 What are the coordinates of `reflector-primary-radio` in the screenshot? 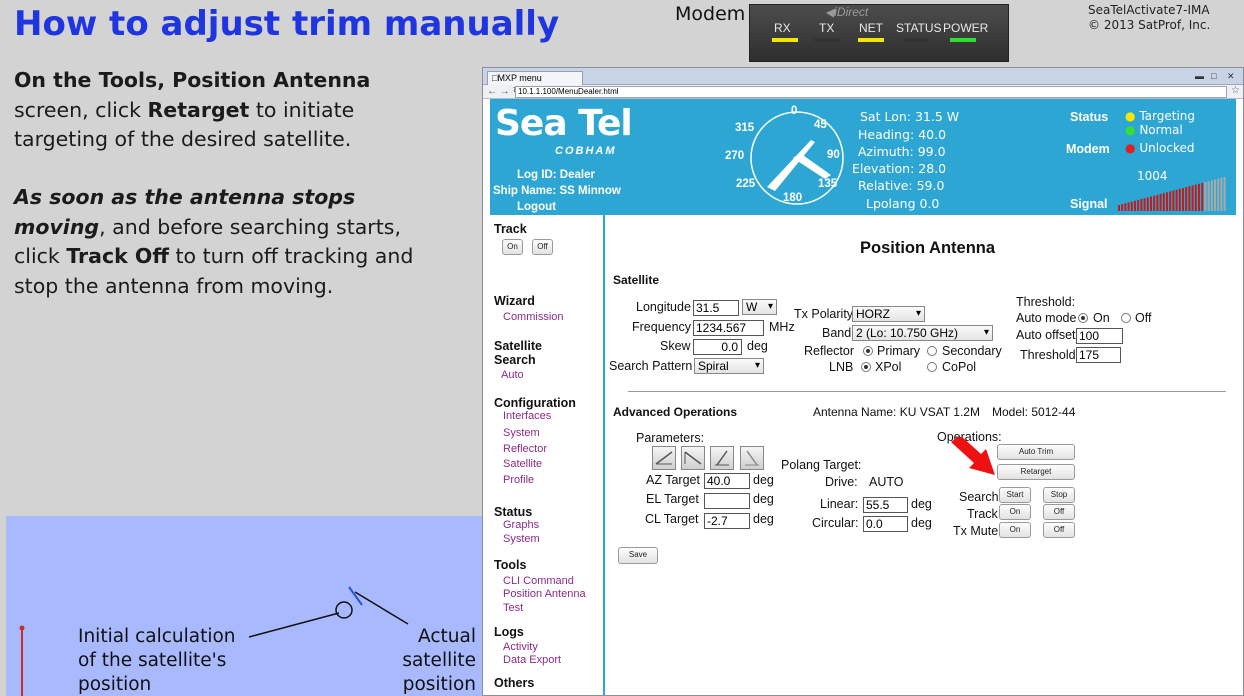 It's located at (868, 351).